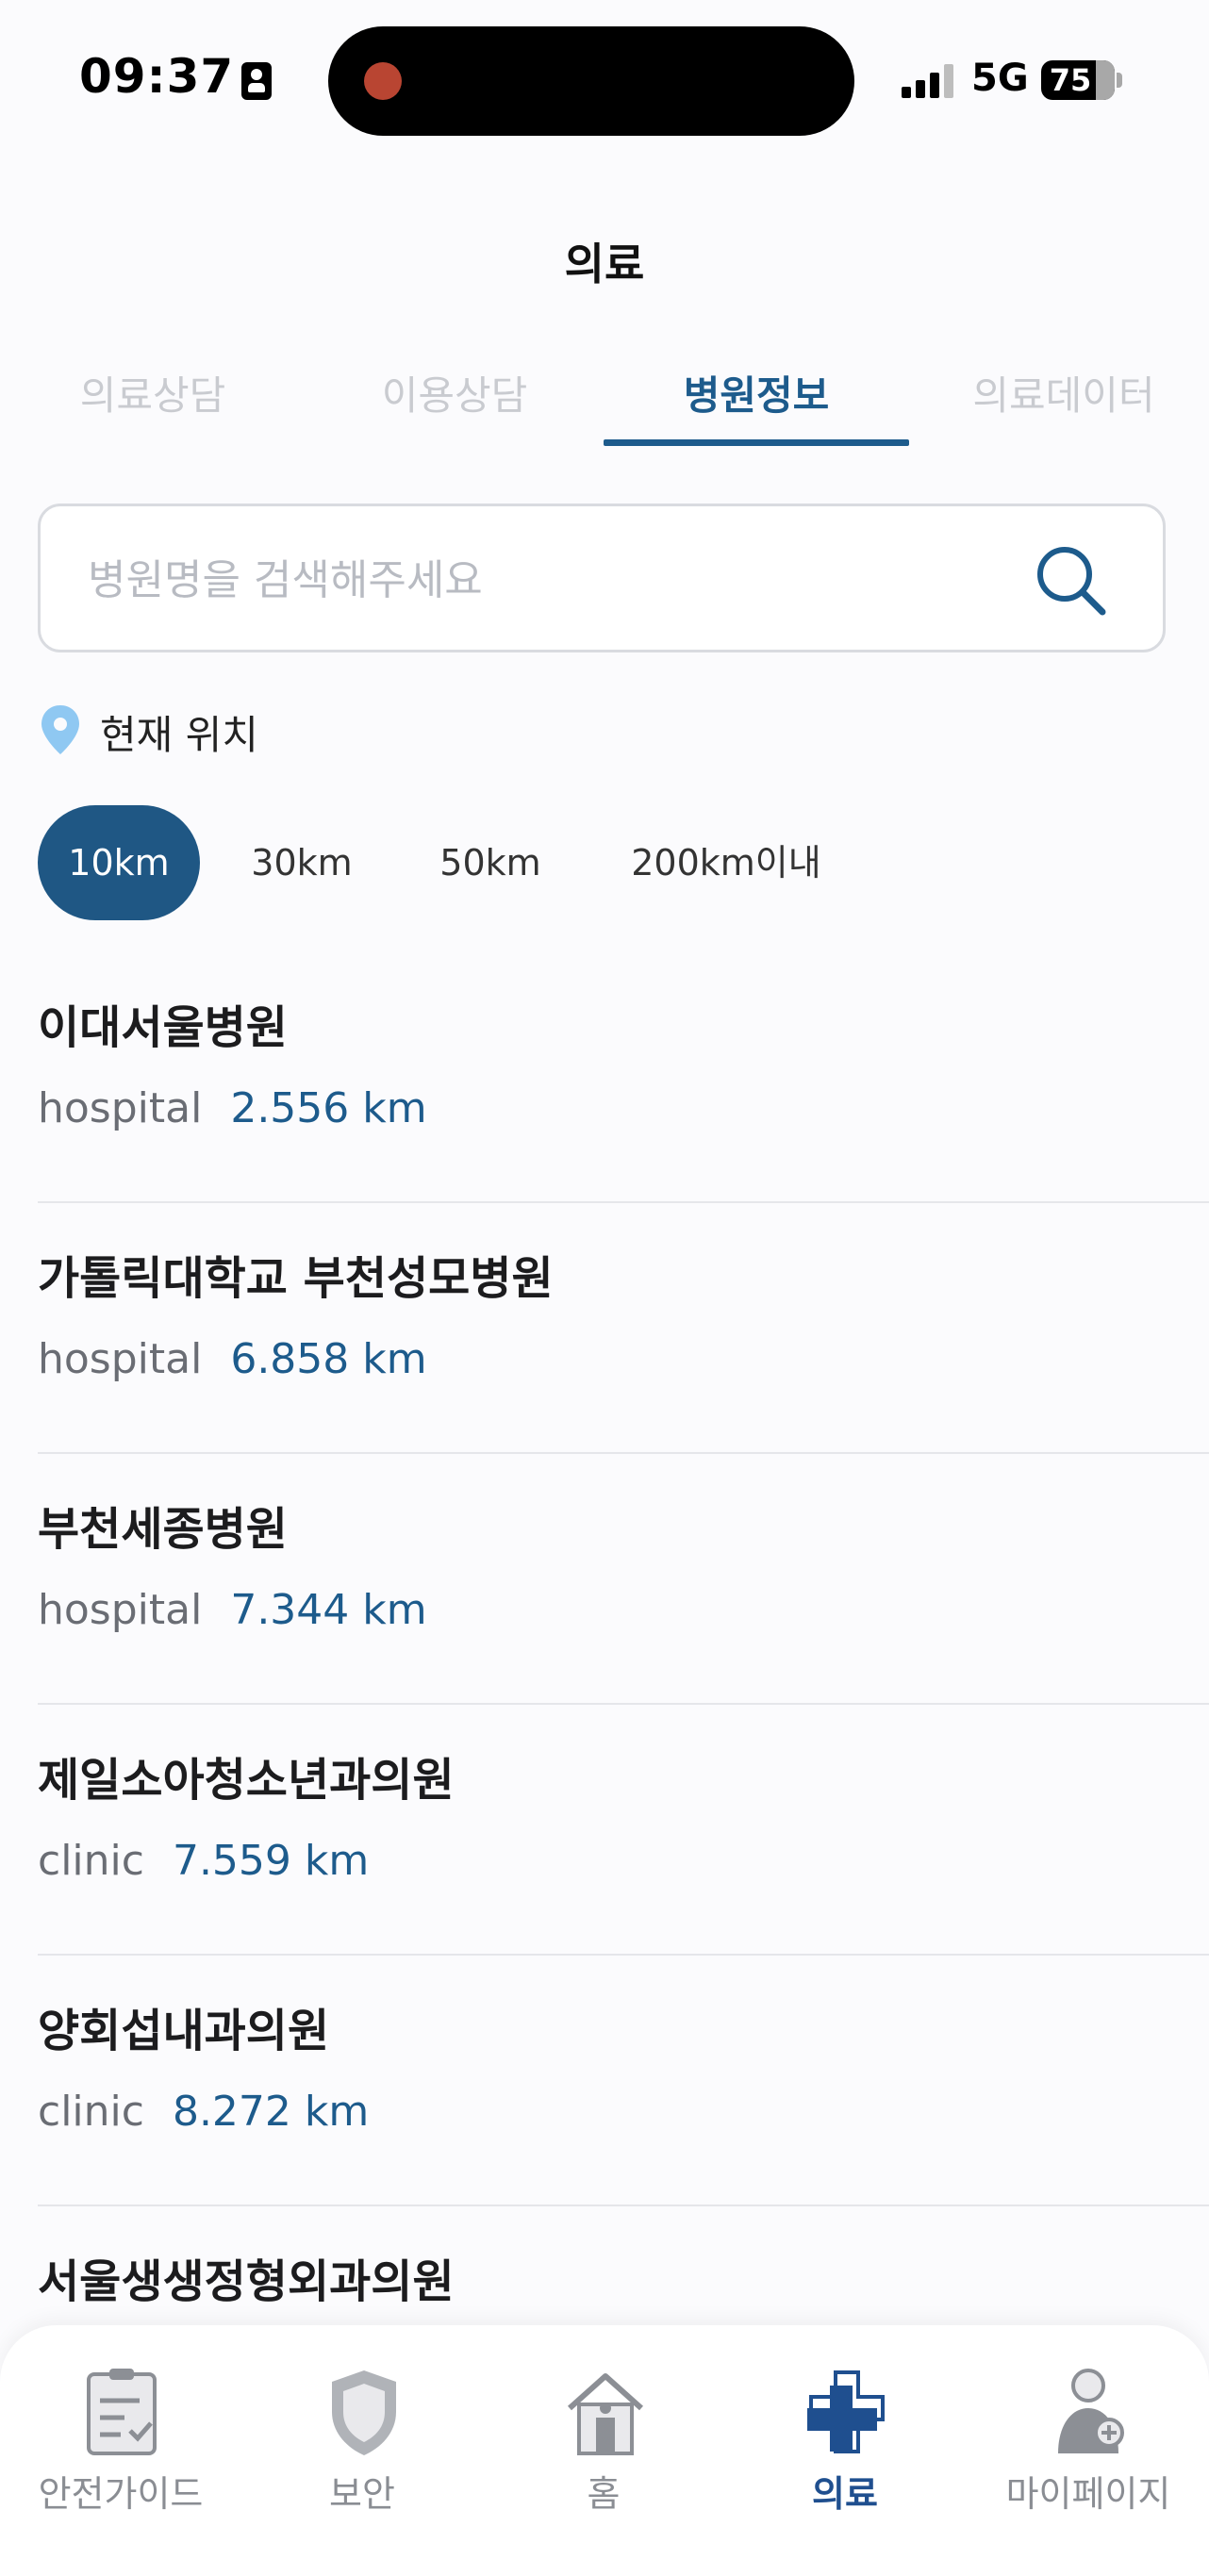  I want to click on status-time: 09:37, so click(157, 76).